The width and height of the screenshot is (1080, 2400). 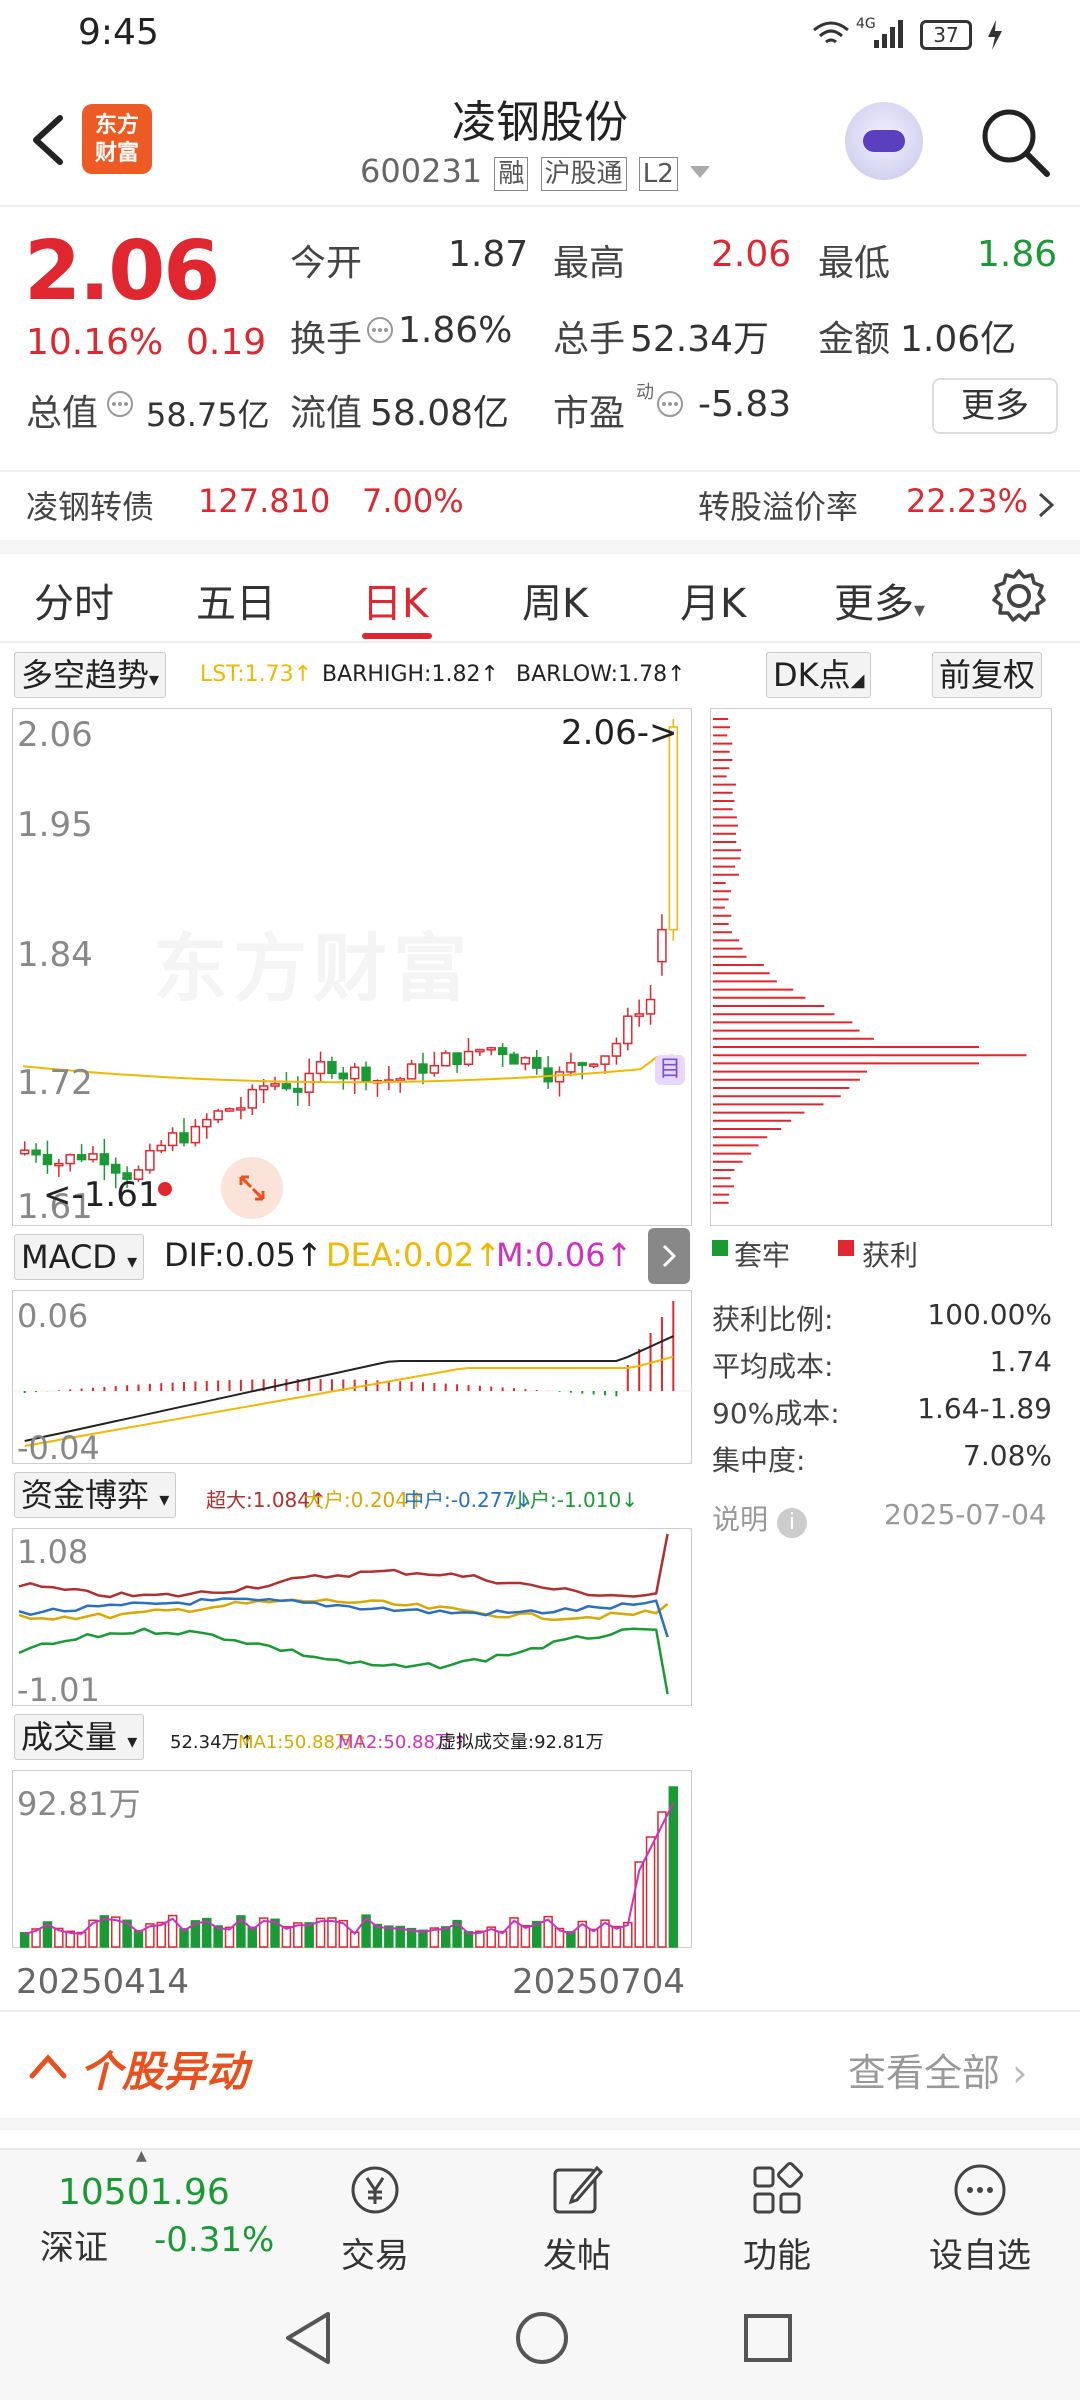 What do you see at coordinates (58, 1690) in the screenshot?
I see `capital-y-bottom: -1.01` at bounding box center [58, 1690].